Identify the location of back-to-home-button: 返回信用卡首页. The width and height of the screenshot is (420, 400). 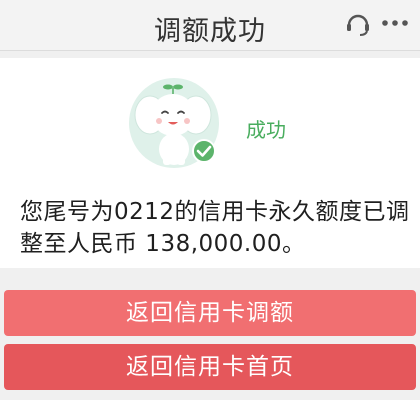
(210, 367).